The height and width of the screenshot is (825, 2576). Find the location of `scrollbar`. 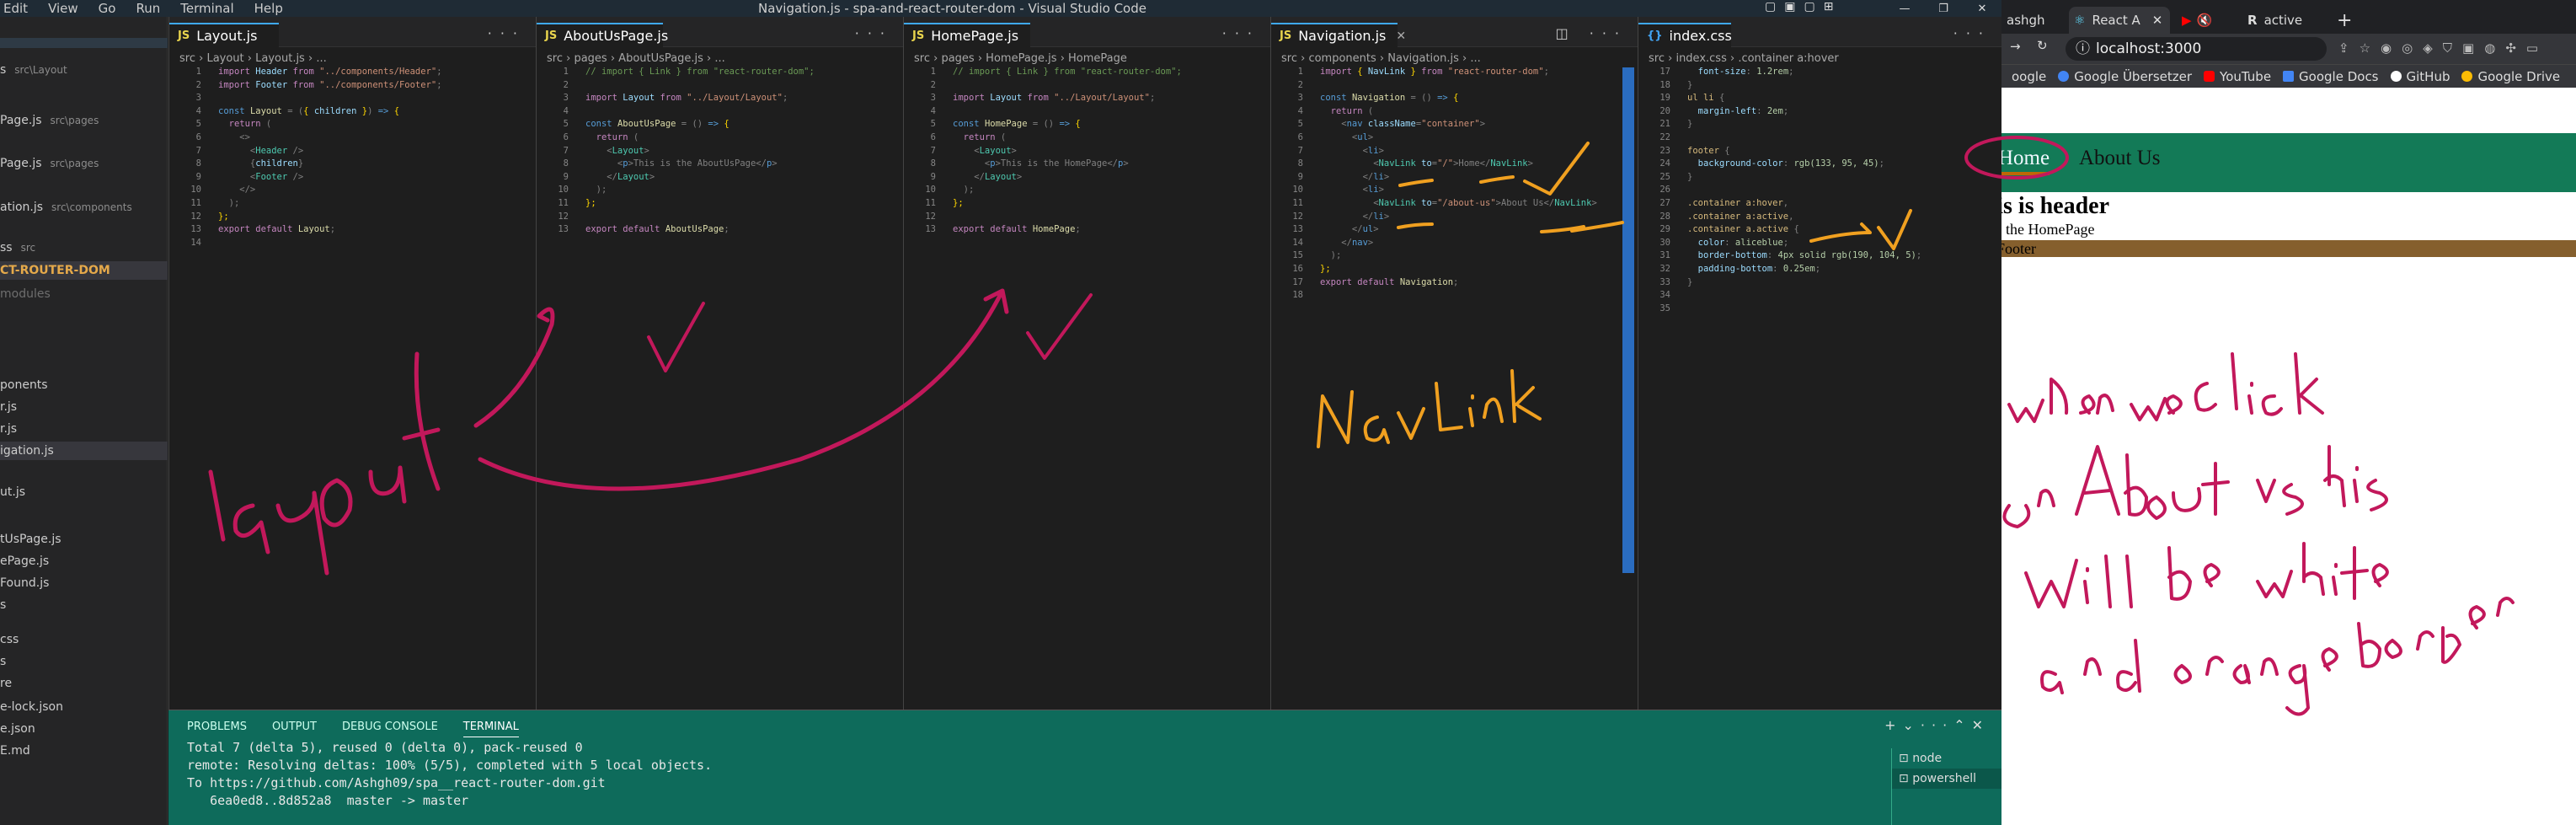

scrollbar is located at coordinates (1628, 320).